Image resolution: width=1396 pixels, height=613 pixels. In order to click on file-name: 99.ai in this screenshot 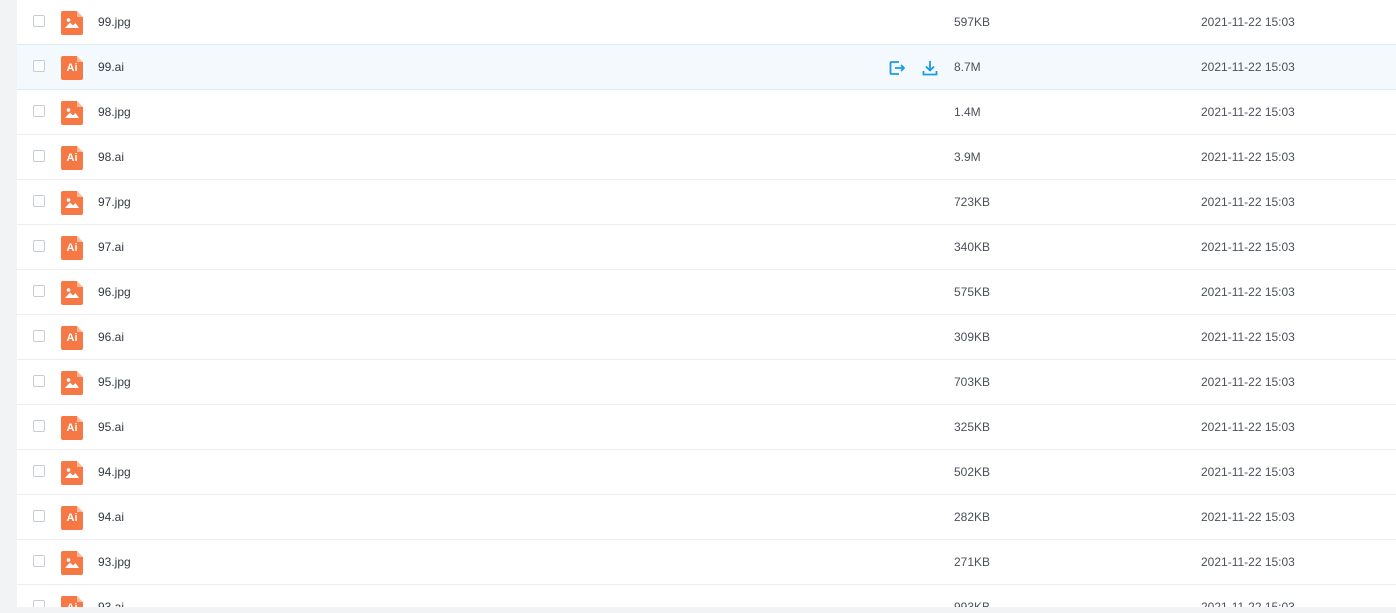, I will do `click(111, 67)`.